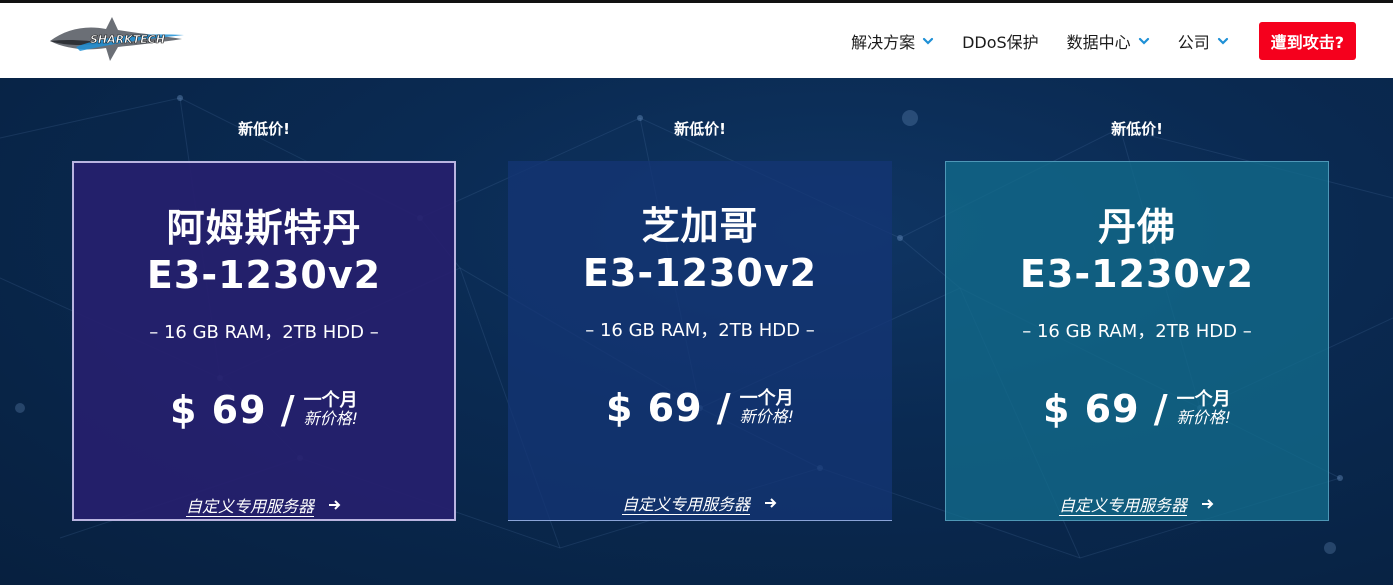 The height and width of the screenshot is (585, 1393). I want to click on shark-logo-icon: SHARKTECH, so click(117, 39).